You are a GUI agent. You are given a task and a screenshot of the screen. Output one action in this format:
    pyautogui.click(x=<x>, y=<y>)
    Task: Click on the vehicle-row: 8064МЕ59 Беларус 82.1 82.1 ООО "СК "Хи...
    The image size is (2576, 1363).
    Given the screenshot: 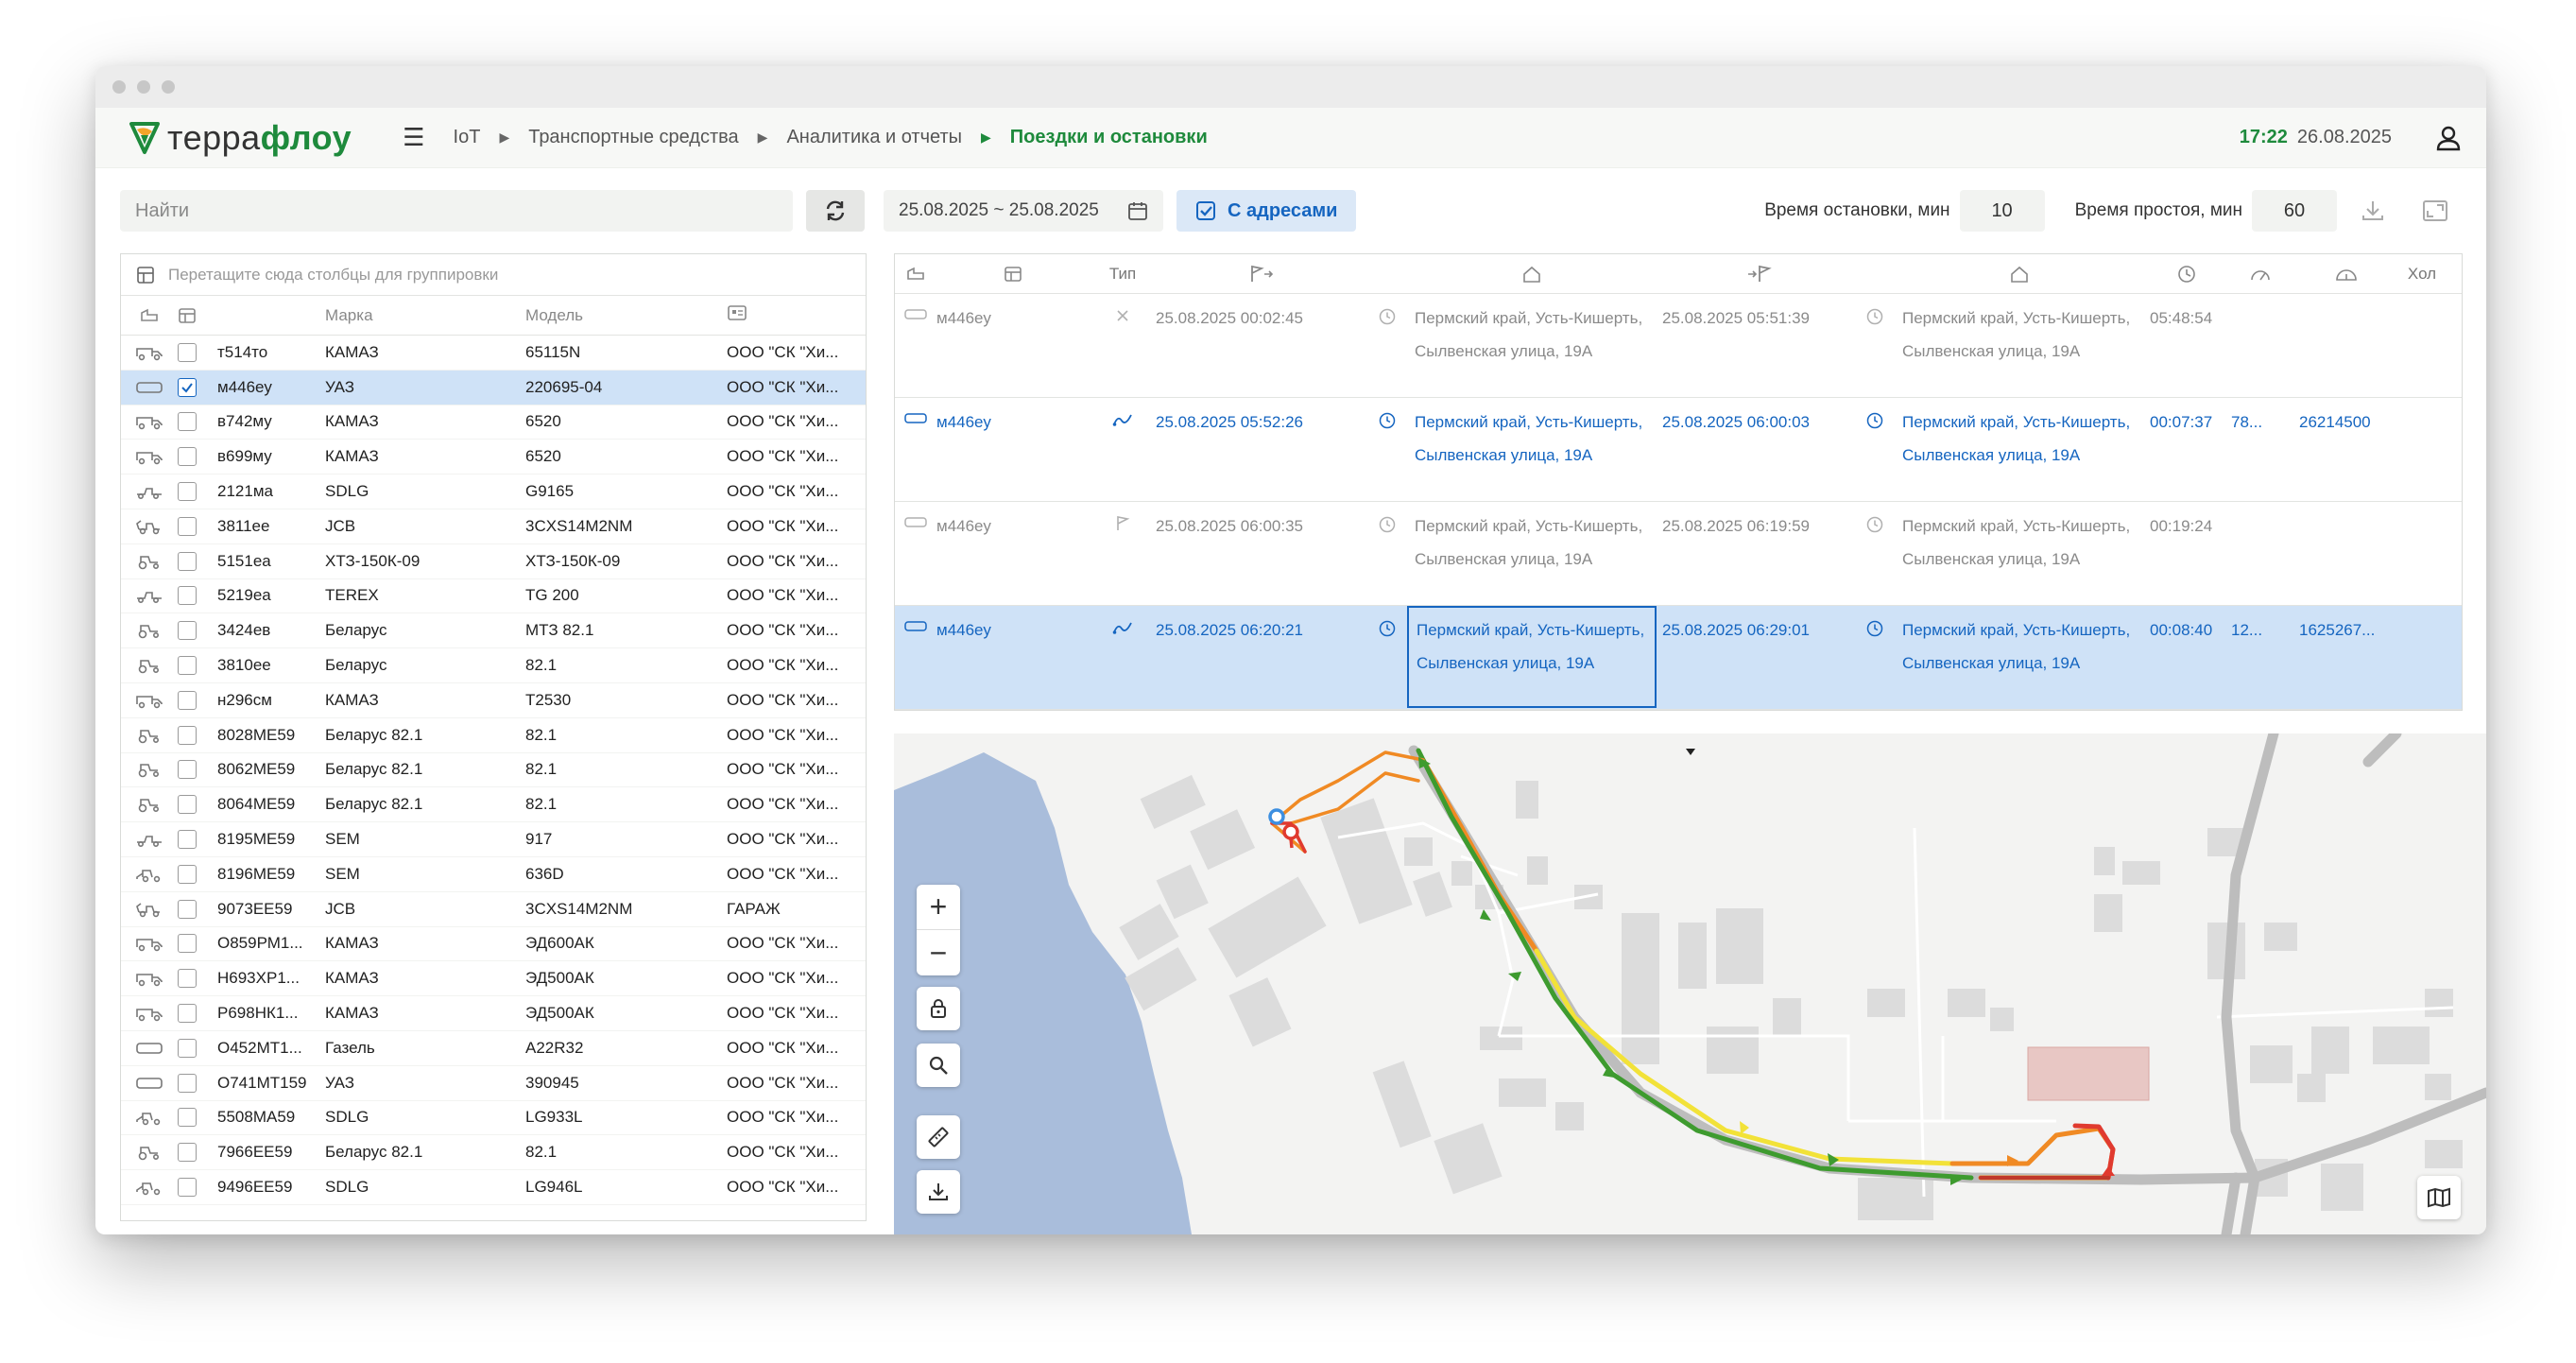 What is the action you would take?
    pyautogui.click(x=493, y=805)
    